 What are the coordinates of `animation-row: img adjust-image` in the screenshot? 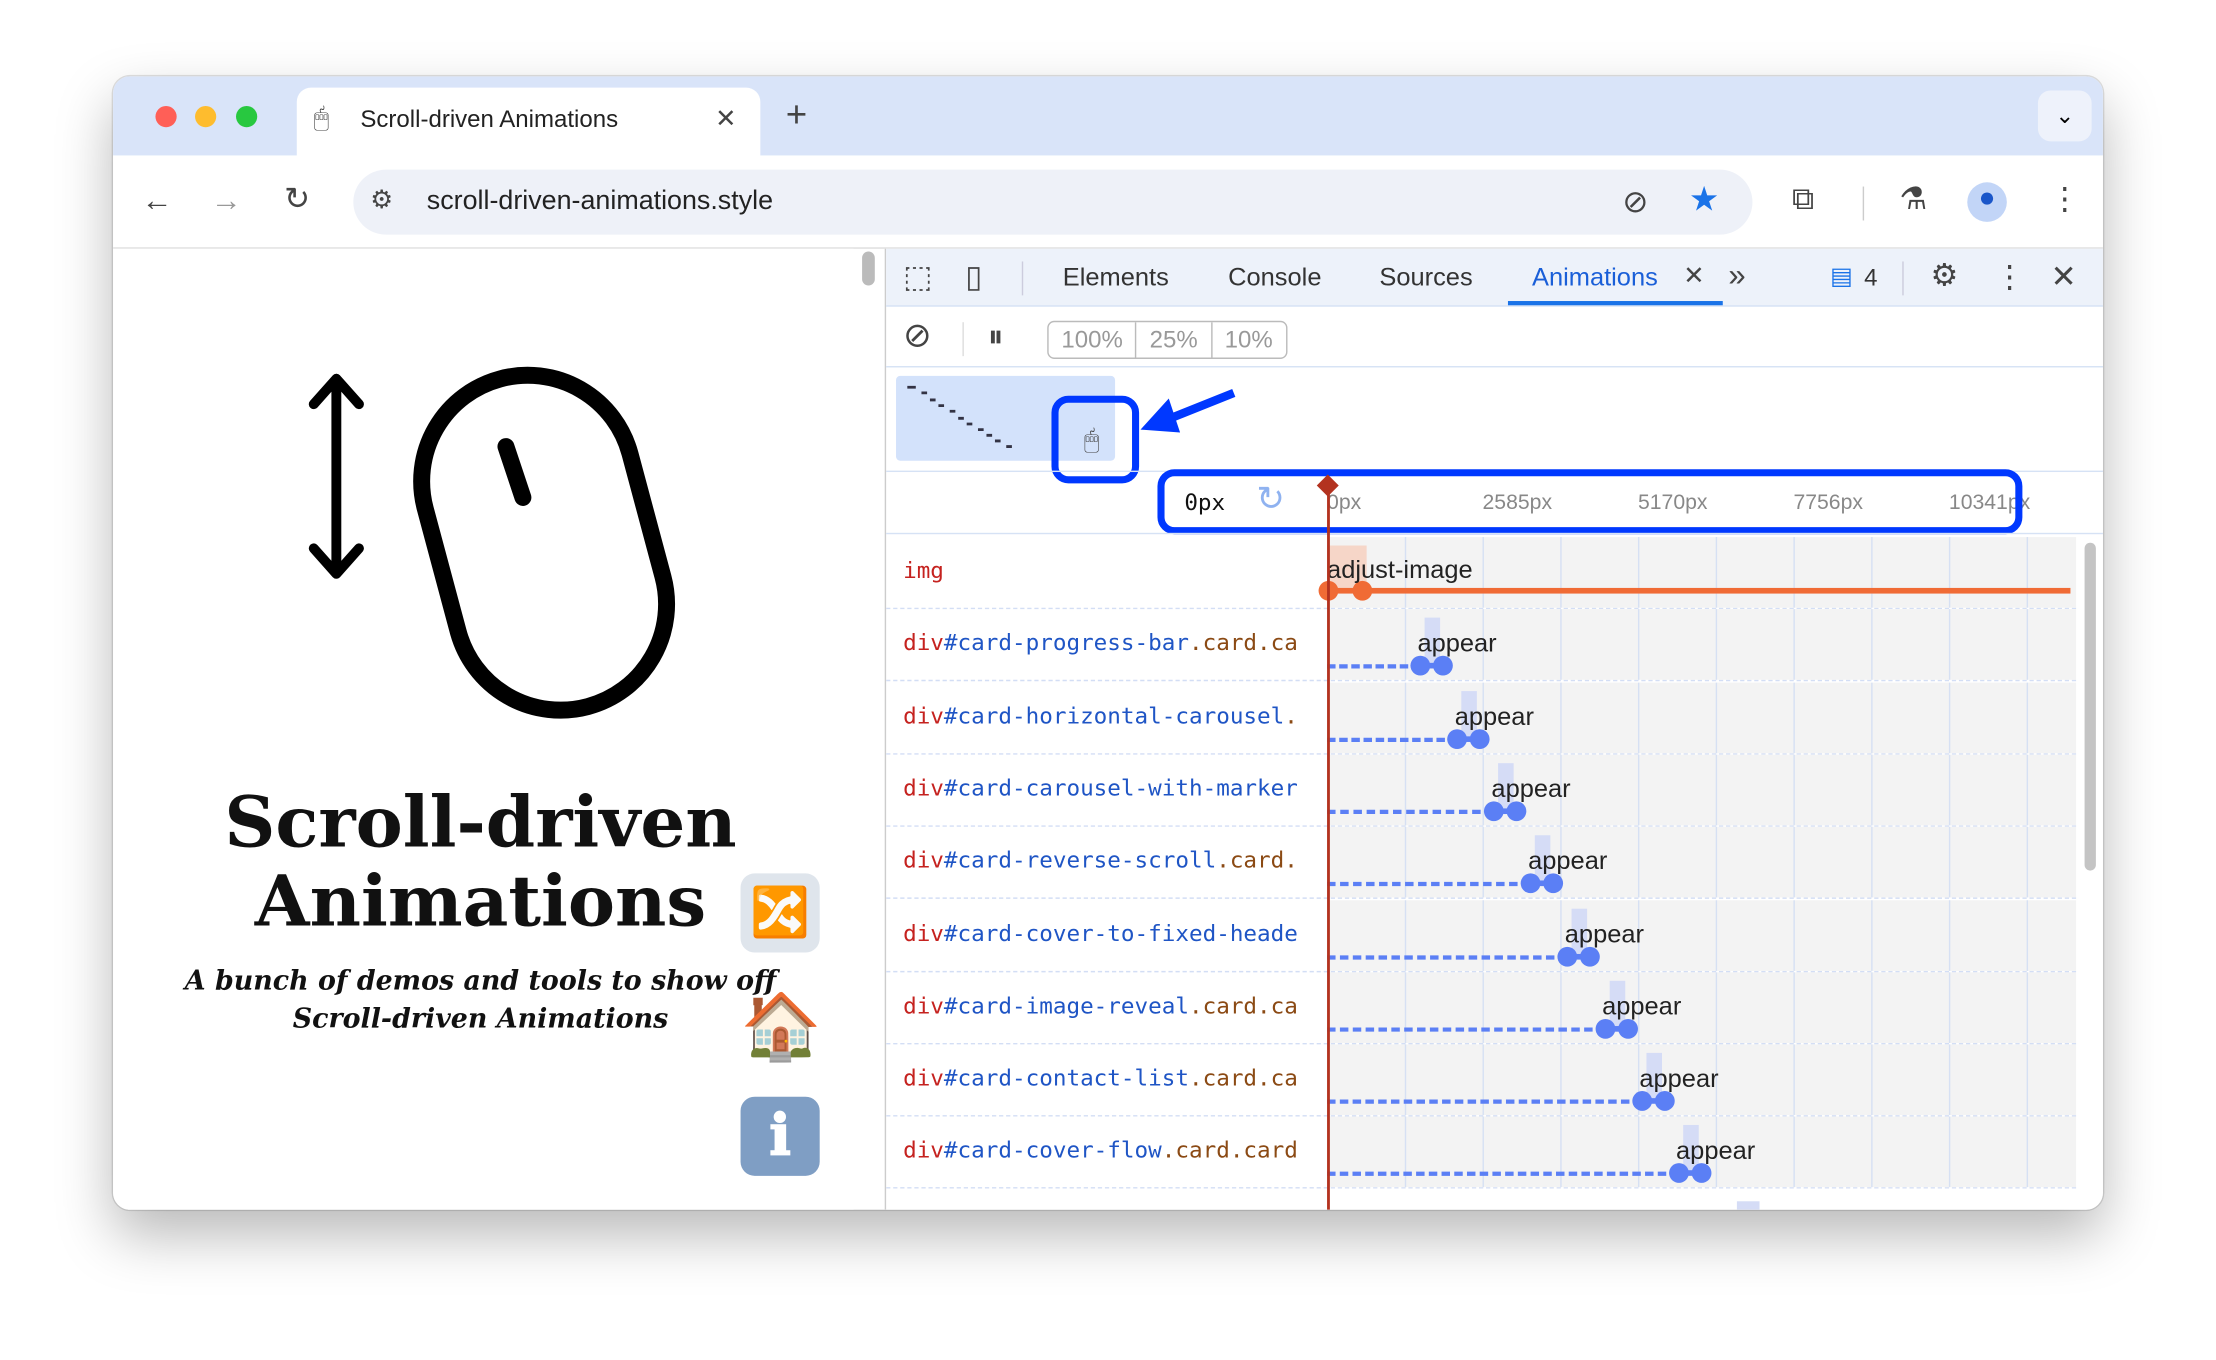 It's located at (1481, 573).